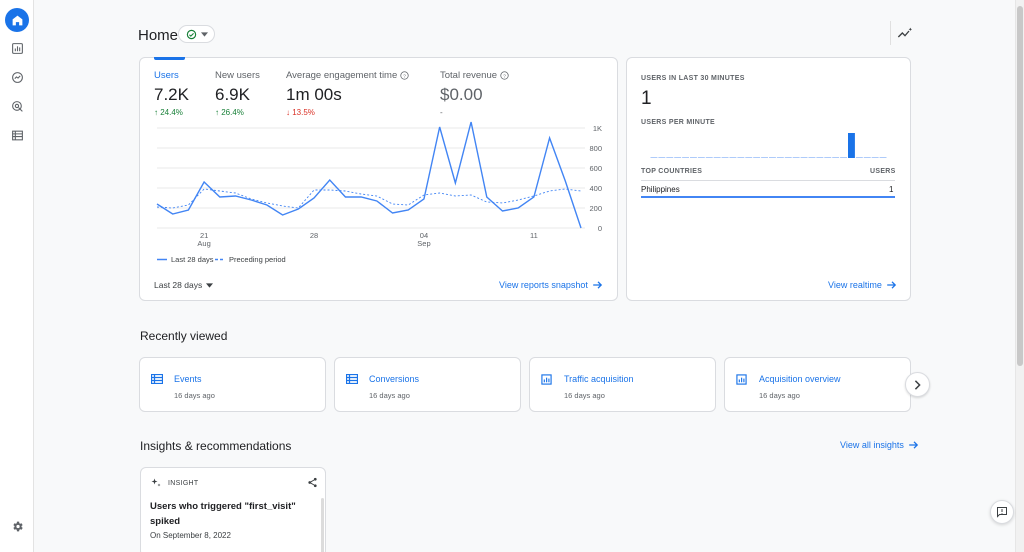 Image resolution: width=1024 pixels, height=552 pixels. I want to click on insight-scrollbar, so click(322, 525).